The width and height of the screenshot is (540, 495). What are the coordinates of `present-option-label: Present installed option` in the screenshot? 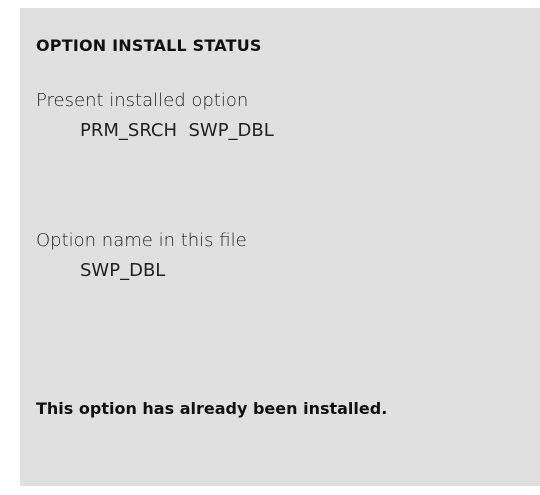 It's located at (142, 100).